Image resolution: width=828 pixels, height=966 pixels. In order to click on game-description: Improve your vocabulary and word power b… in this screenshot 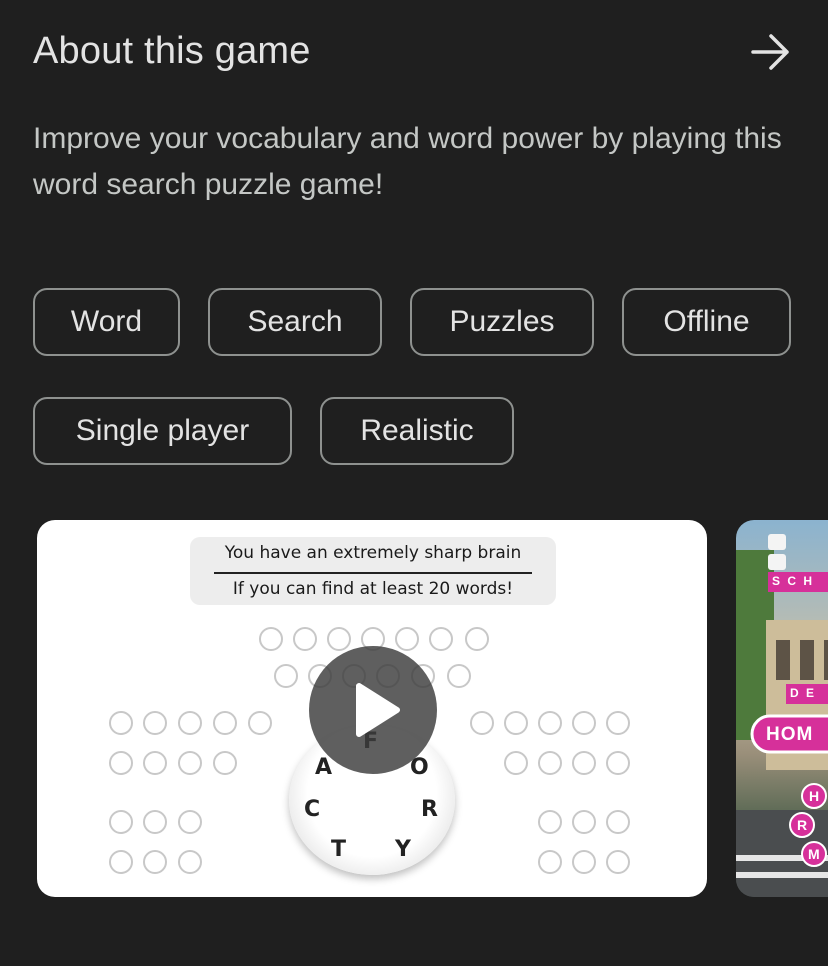, I will do `click(407, 161)`.